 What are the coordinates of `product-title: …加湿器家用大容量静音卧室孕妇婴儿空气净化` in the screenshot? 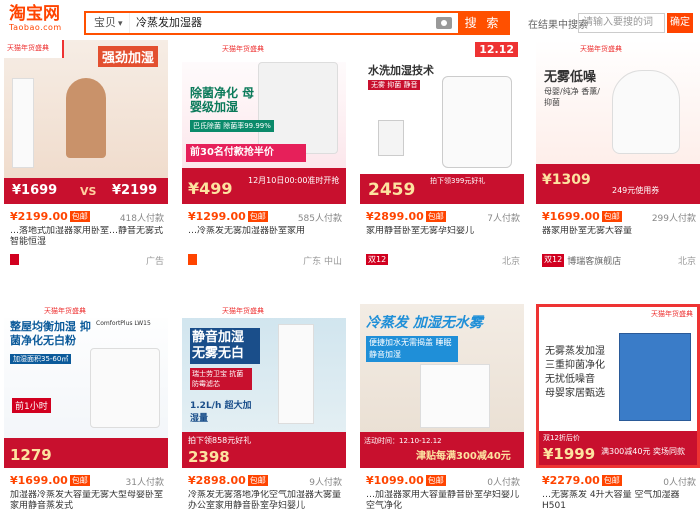 It's located at (444, 502).